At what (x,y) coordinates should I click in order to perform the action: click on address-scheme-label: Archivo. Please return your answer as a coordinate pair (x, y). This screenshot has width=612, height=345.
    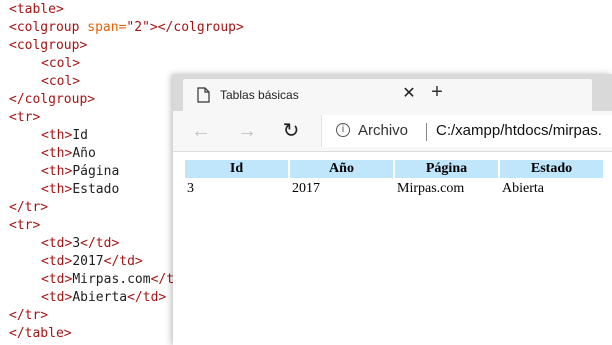
    Looking at the image, I should click on (383, 130).